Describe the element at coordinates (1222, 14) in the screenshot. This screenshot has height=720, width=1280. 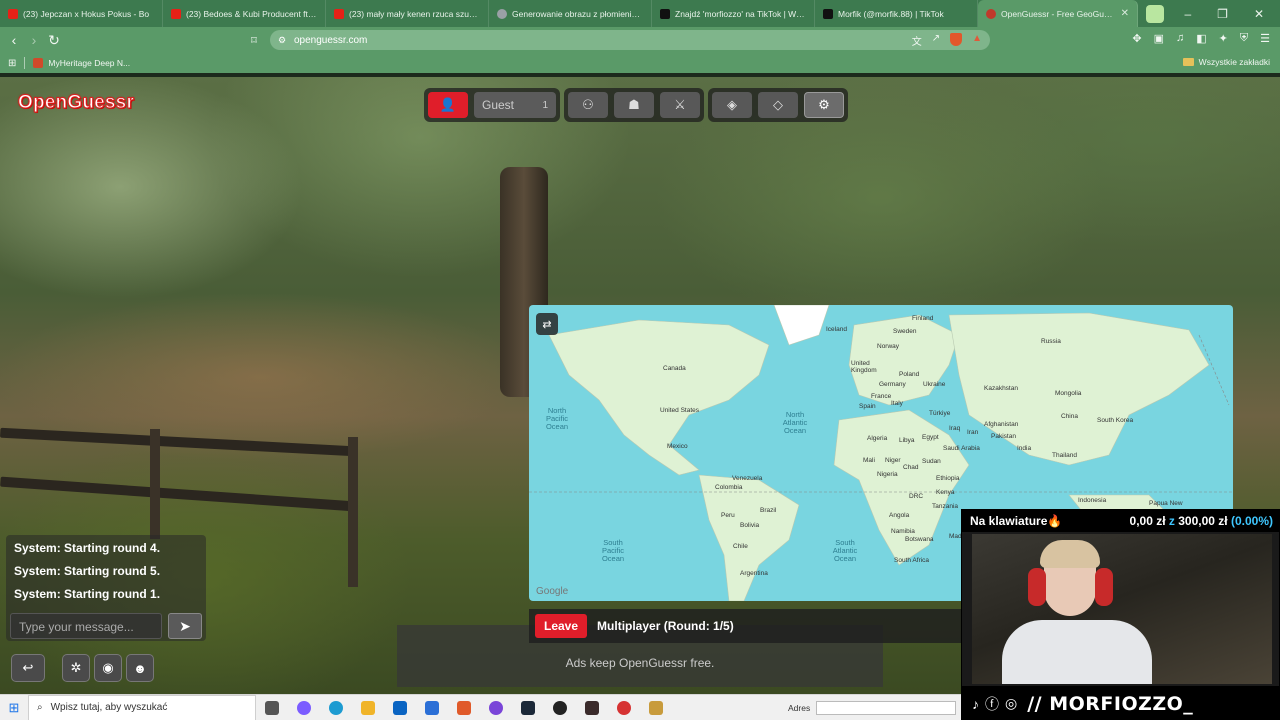
I see `maximize-icon: ❐` at that location.